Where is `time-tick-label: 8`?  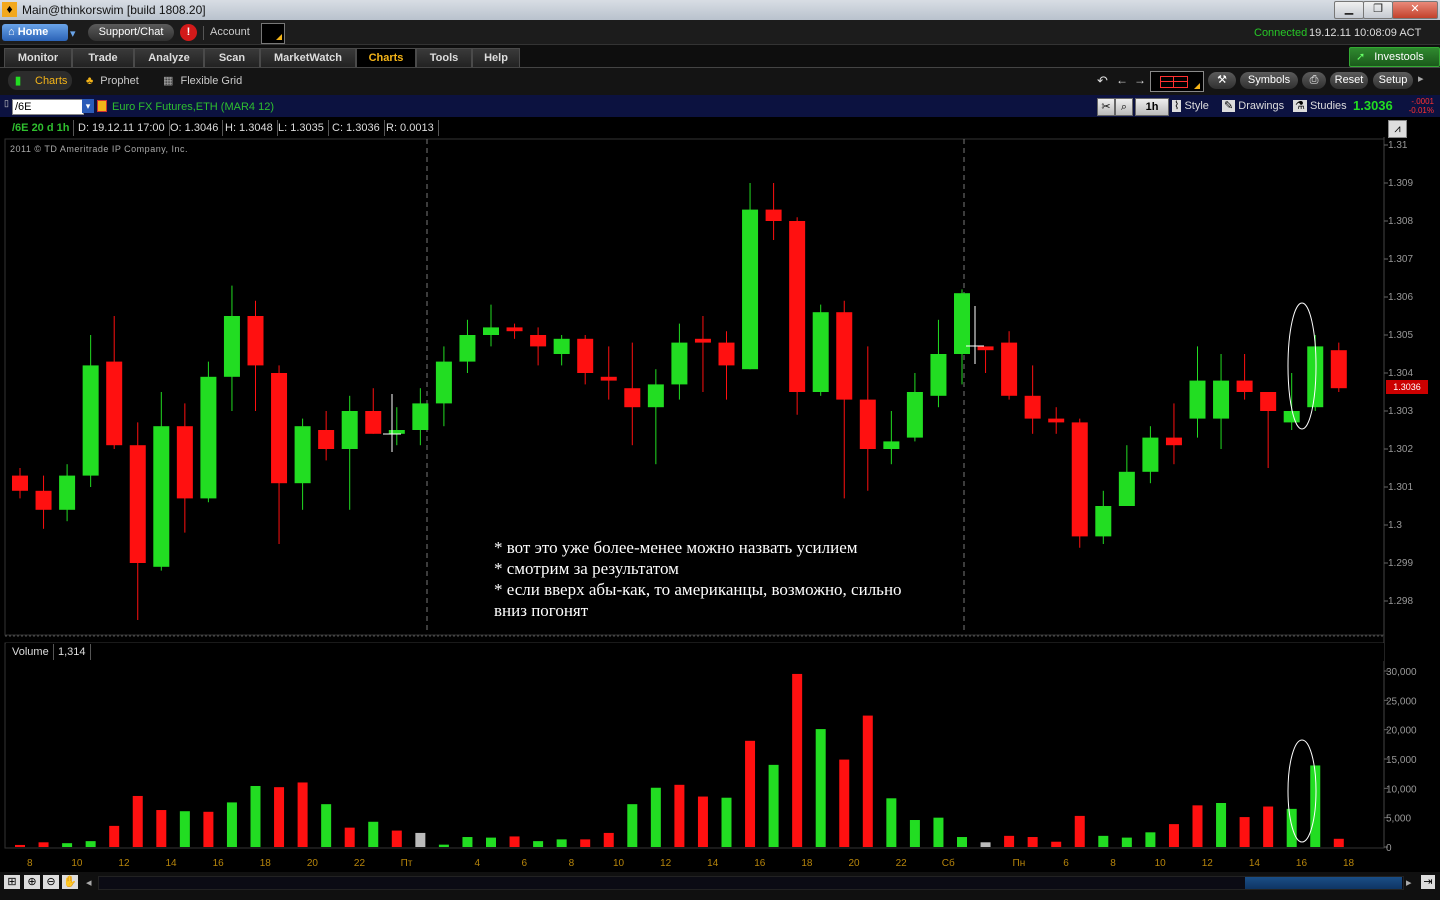 time-tick-label: 8 is located at coordinates (30, 863).